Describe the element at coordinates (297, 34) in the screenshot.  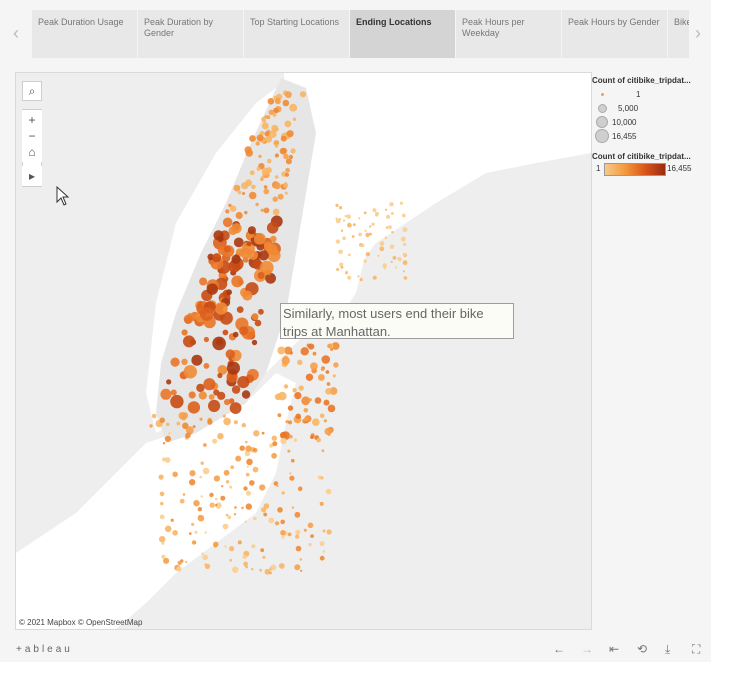
I see `tab-top-starting-locations: Top Starting Locations` at that location.